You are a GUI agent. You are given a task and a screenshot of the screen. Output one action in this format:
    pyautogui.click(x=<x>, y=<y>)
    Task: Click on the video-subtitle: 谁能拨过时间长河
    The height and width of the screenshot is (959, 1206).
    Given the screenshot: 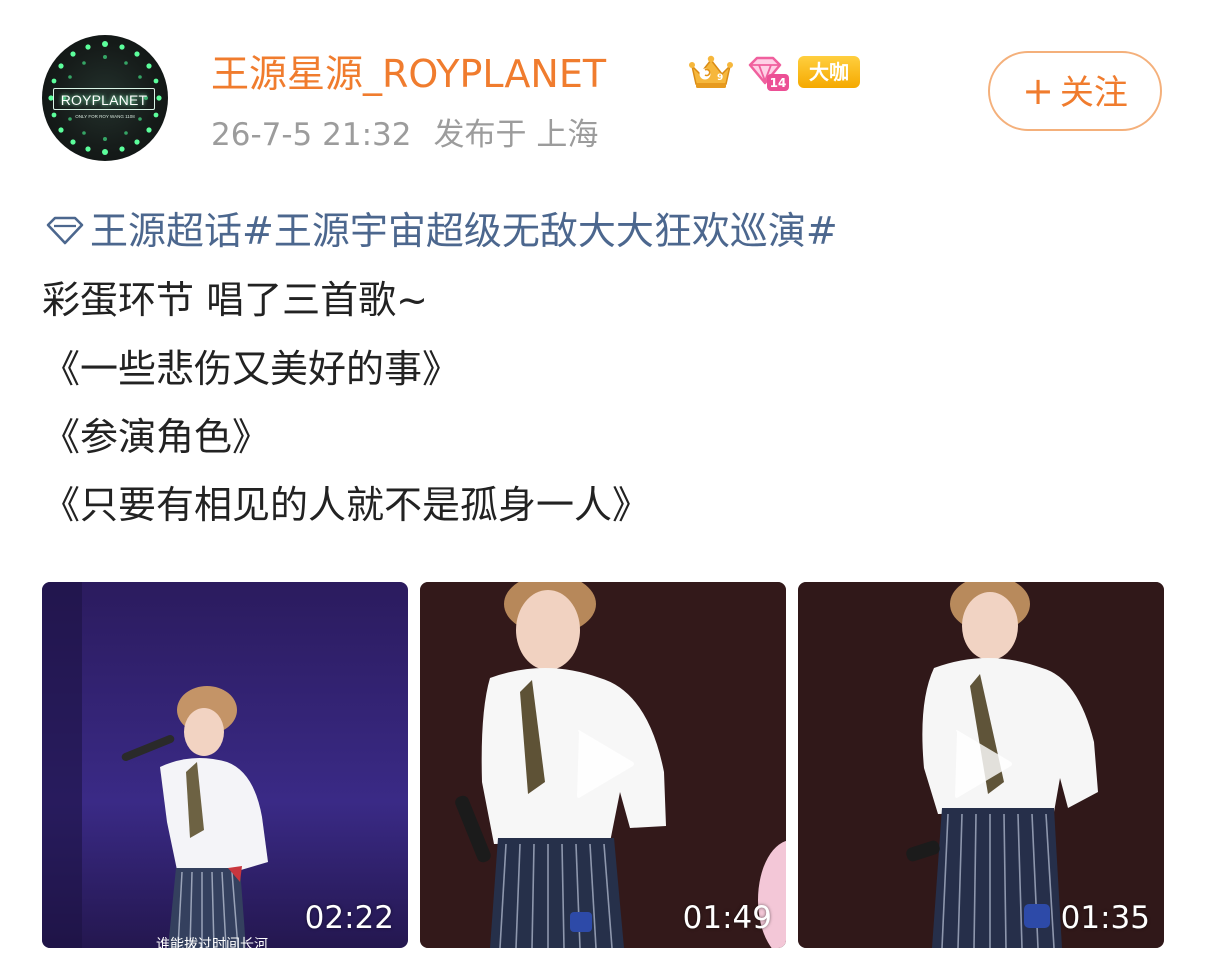 What is the action you would take?
    pyautogui.click(x=212, y=942)
    